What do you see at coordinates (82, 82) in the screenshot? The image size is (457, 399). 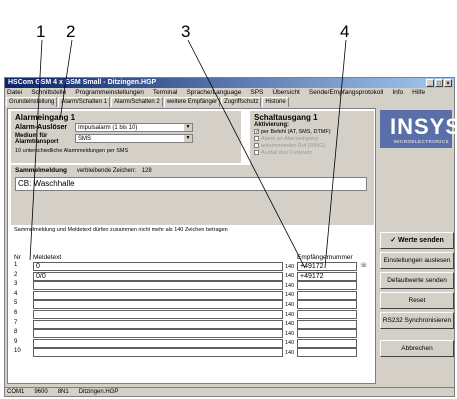 I see `window-title: HSCom GSM 4 x GSM Small - Ditzingen.HGP` at bounding box center [82, 82].